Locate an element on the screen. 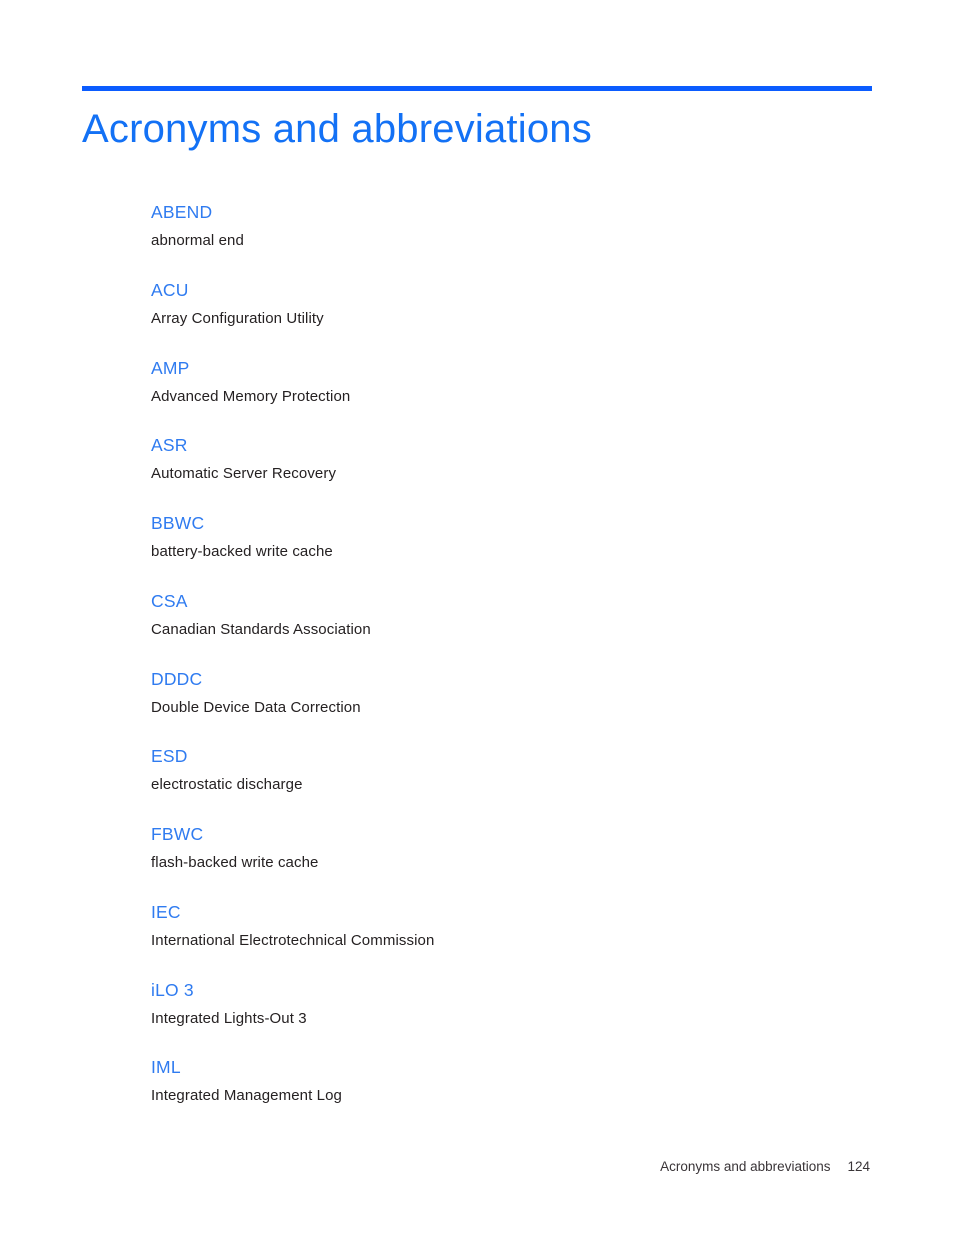 The height and width of the screenshot is (1235, 954). glossary-definition: Automatic Server Recovery is located at coordinates (244, 474).